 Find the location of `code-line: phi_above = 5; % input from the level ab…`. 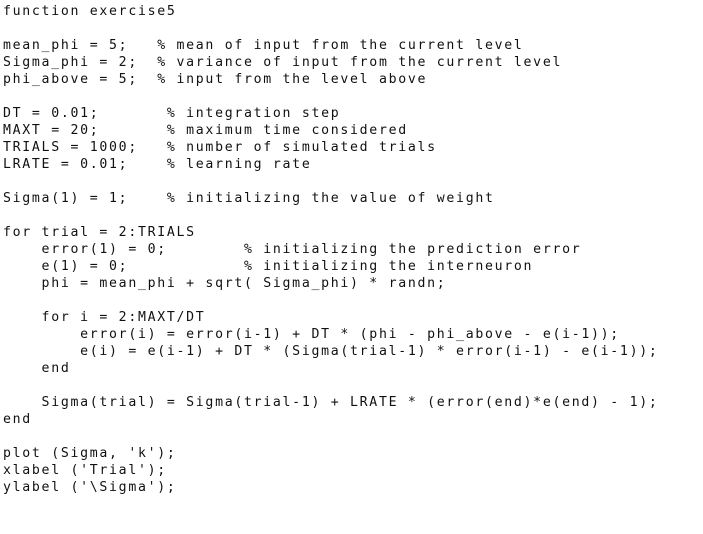

code-line: phi_above = 5; % input from the level ab… is located at coordinates (215, 79).